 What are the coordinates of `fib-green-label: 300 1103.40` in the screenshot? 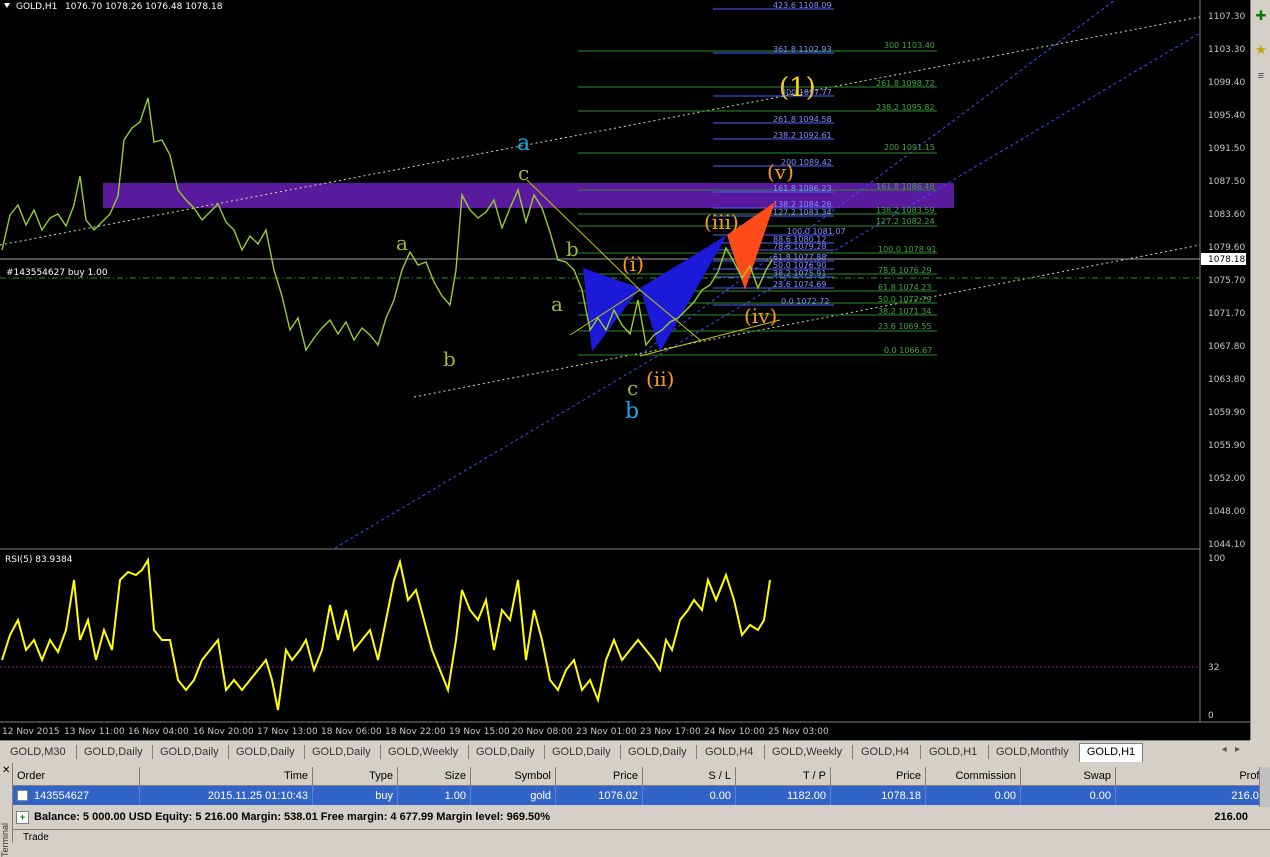 It's located at (909, 45).